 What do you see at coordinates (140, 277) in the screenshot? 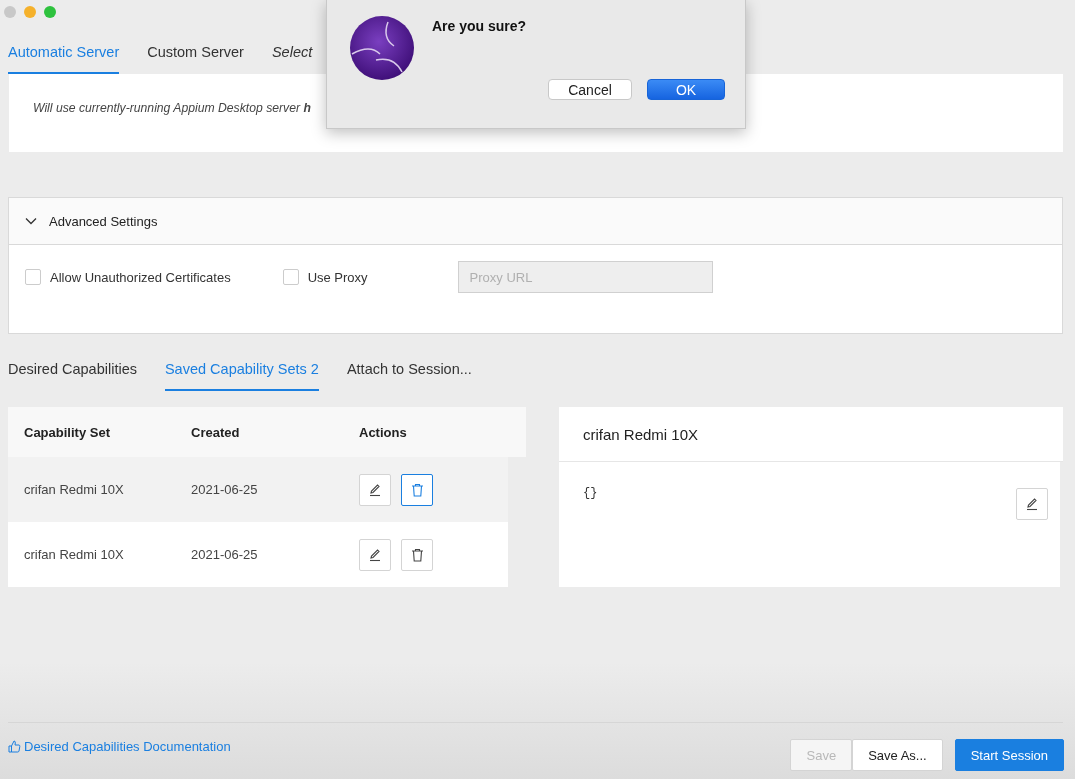
I see `checkbox-label: Allow Unauthorized Certificates` at bounding box center [140, 277].